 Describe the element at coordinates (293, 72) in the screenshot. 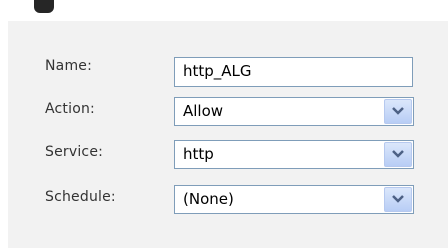

I see `name-input: http_ALG` at that location.